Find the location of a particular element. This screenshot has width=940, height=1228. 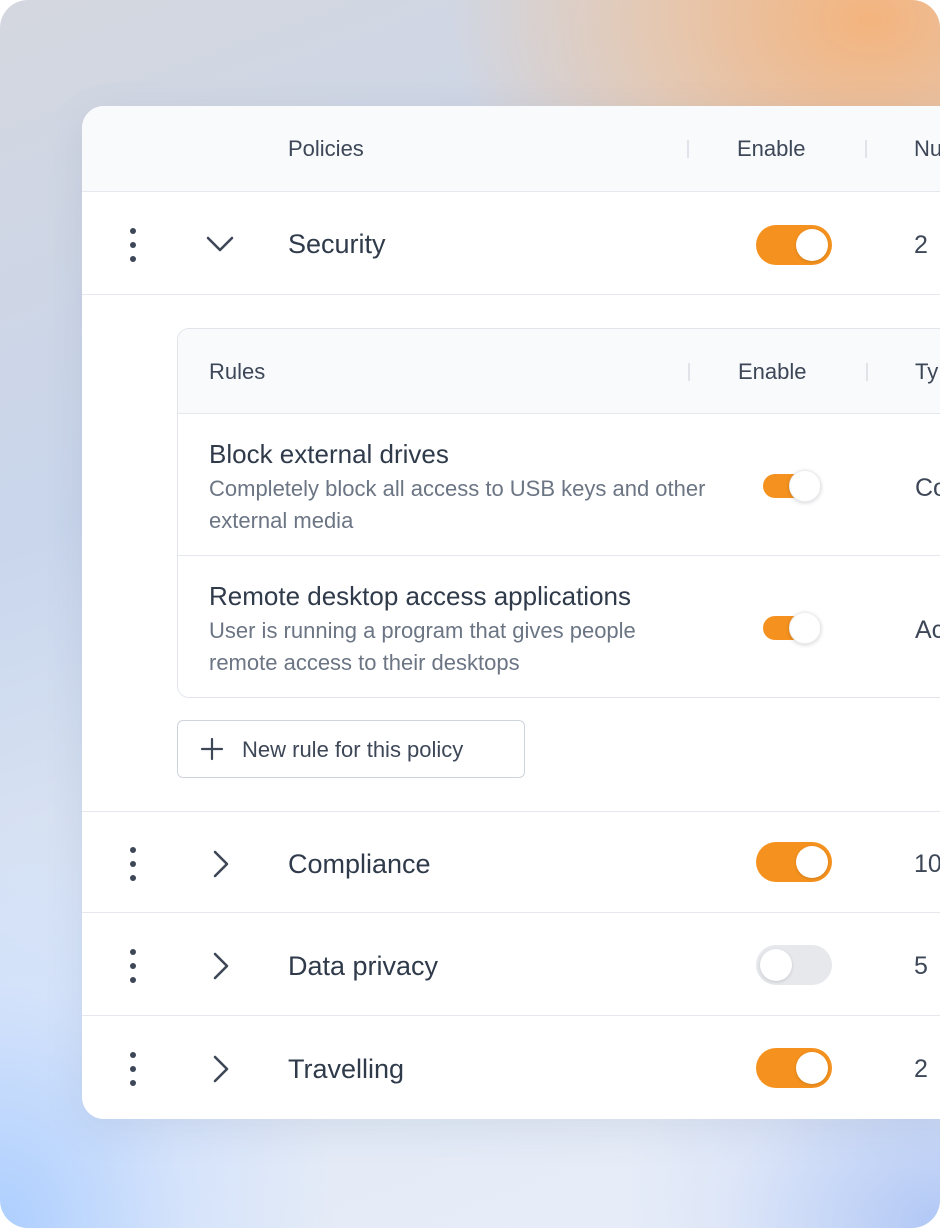

policy-name: Travelling is located at coordinates (346, 1069).